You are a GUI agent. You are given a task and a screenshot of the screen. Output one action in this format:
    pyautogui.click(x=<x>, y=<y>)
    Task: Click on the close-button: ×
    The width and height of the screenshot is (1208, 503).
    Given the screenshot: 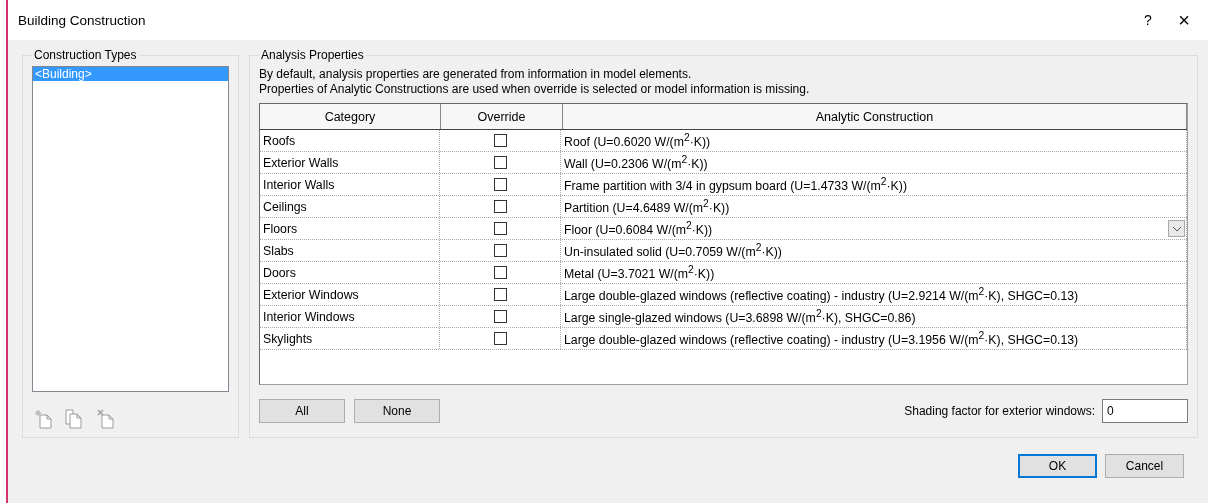 What is the action you would take?
    pyautogui.click(x=1184, y=20)
    